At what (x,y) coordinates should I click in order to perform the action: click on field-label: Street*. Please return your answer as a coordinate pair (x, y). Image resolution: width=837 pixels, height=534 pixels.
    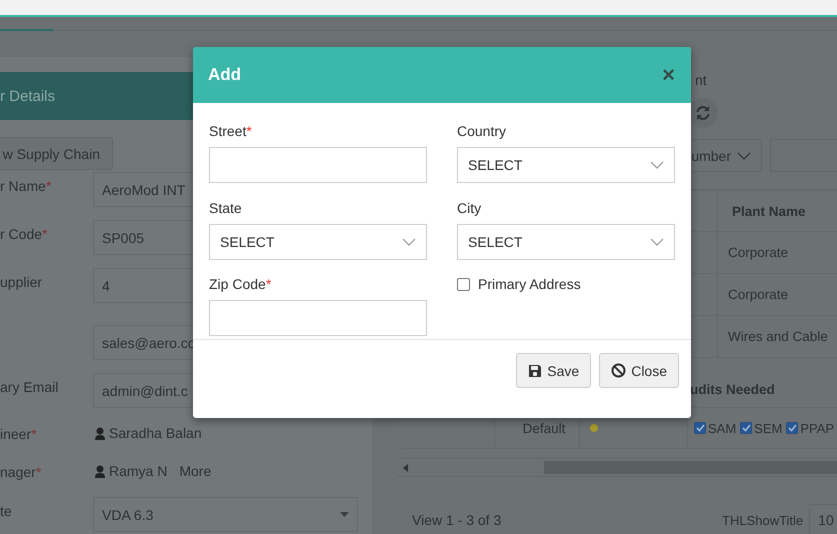
    Looking at the image, I should click on (231, 131).